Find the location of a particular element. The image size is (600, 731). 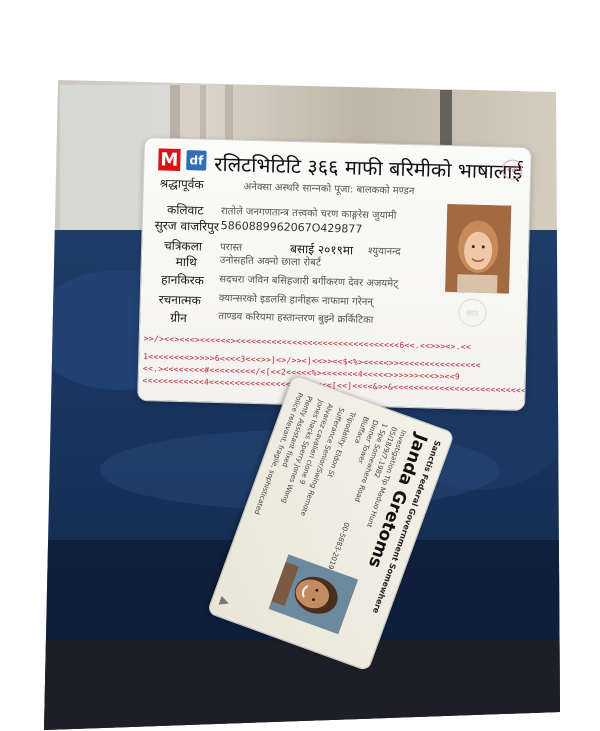

field-value: 5860889962067O429877 is located at coordinates (291, 227).